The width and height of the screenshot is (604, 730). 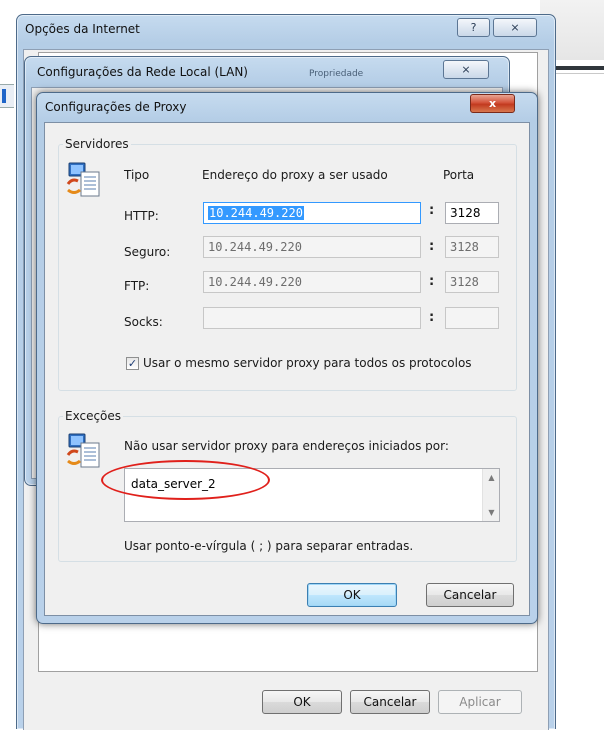 What do you see at coordinates (480, 702) in the screenshot?
I see `apply-button: Aplicar` at bounding box center [480, 702].